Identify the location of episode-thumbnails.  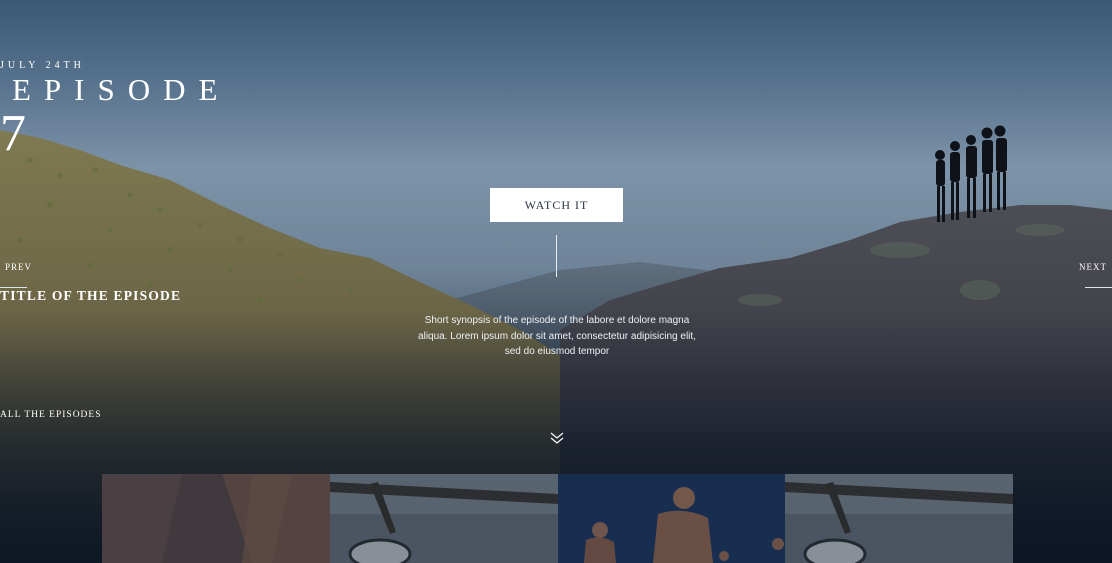
(557, 518).